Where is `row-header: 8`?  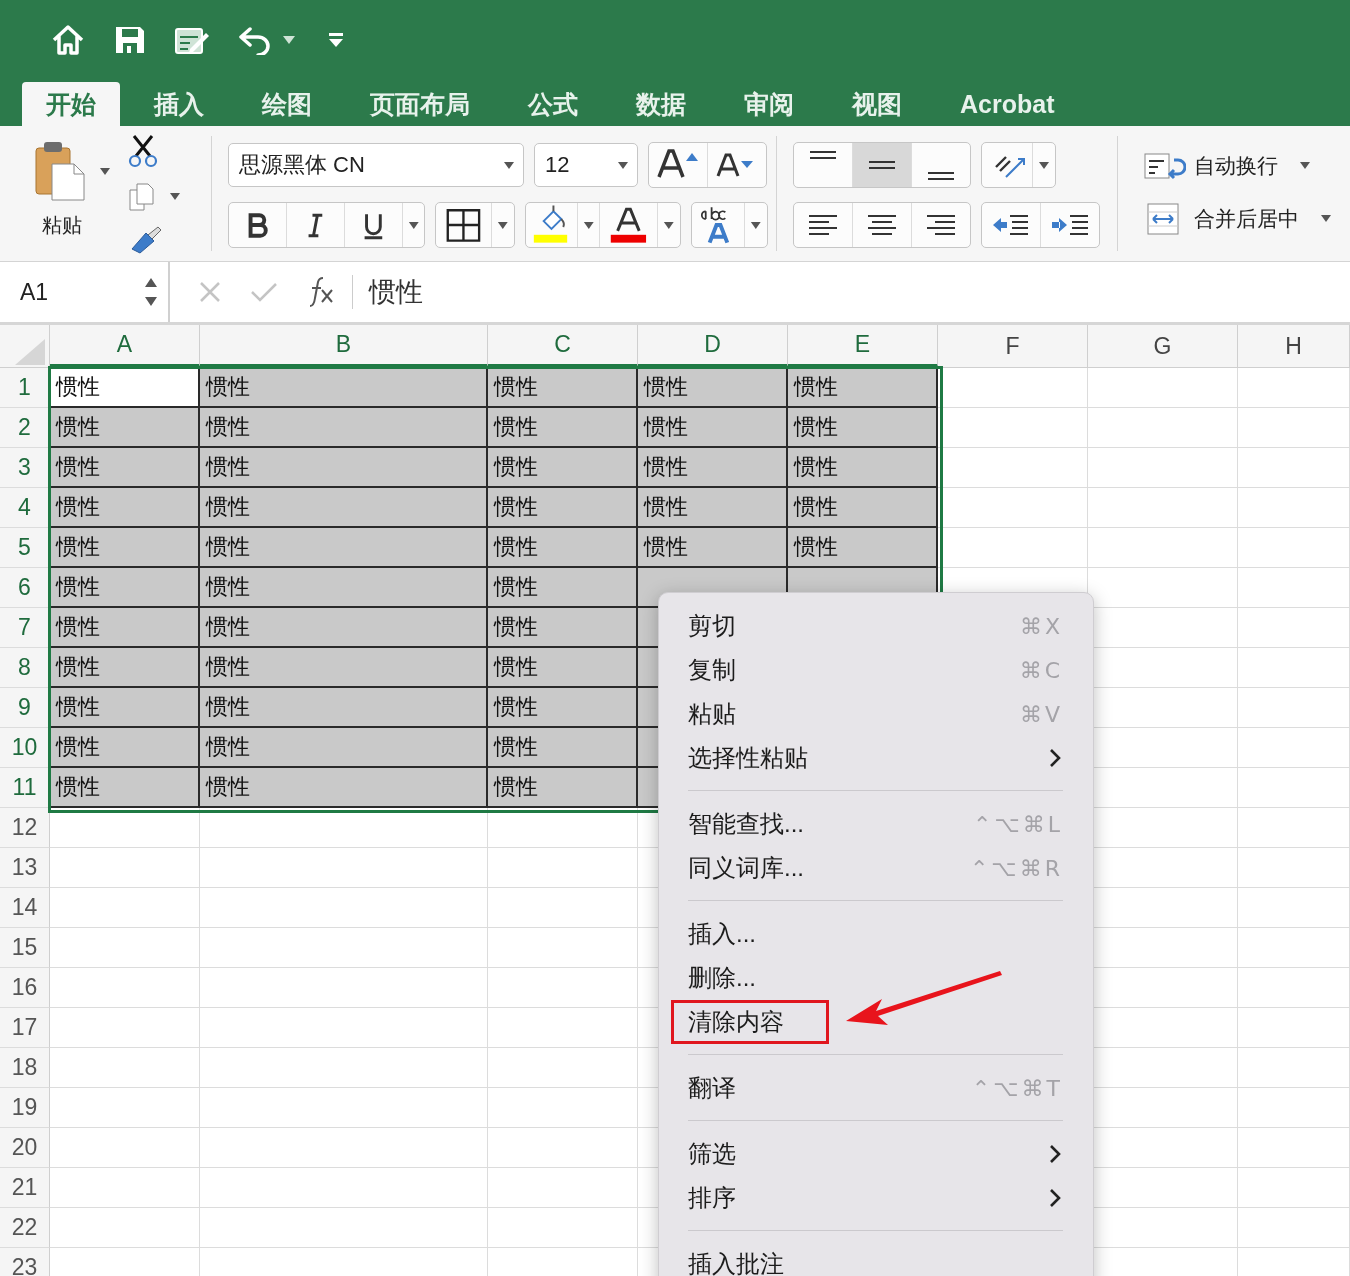 row-header: 8 is located at coordinates (25, 668).